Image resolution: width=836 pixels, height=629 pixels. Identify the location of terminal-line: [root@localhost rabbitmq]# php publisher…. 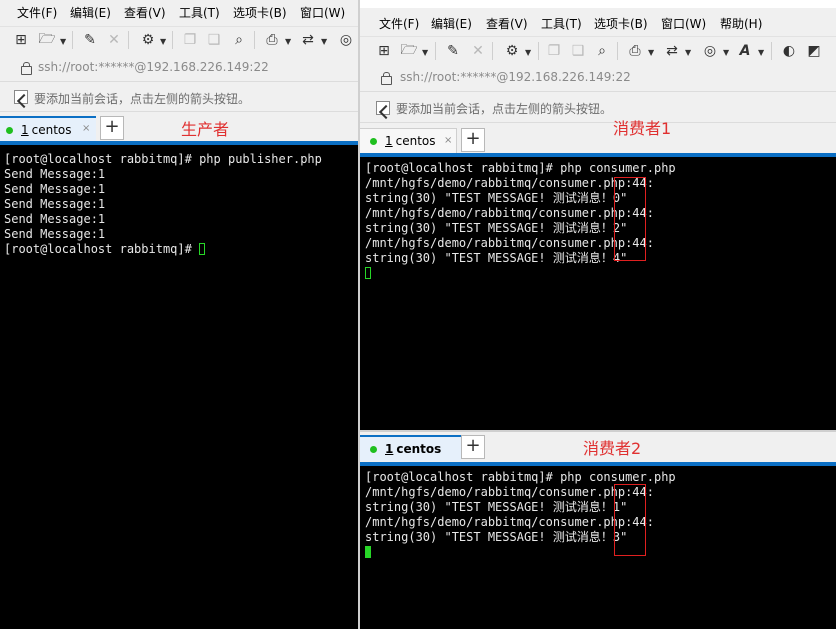
(163, 159).